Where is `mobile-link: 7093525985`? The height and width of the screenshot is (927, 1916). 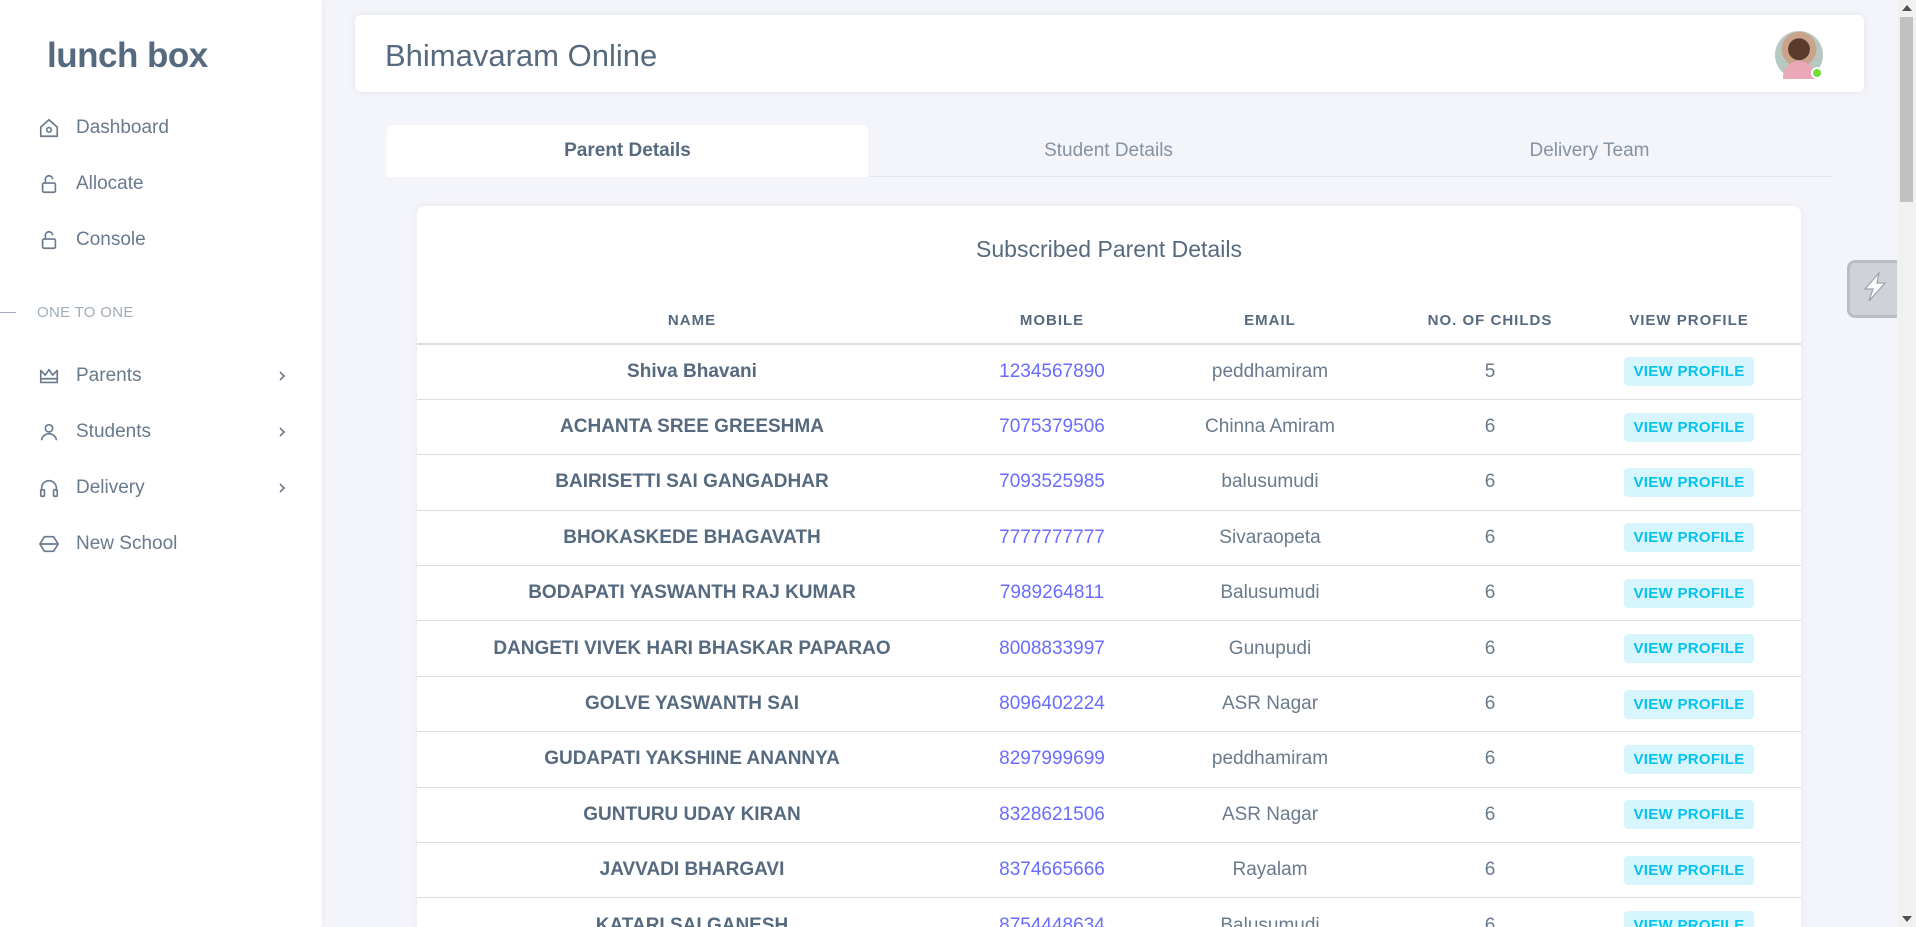 mobile-link: 7093525985 is located at coordinates (1052, 482).